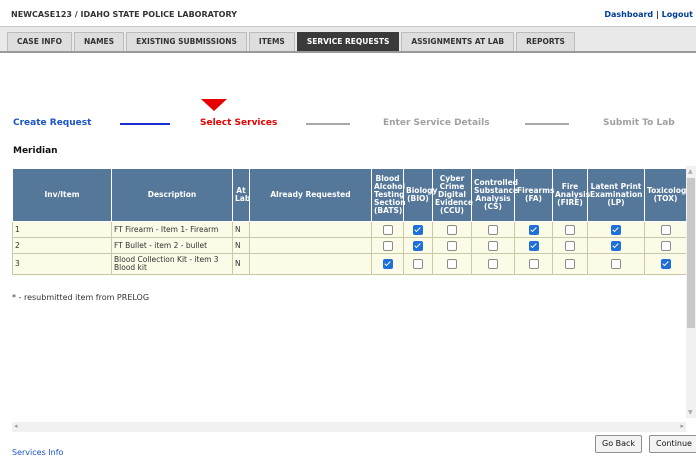  Describe the element at coordinates (16, 426) in the screenshot. I see `scroll-left-icon: ◂` at that location.